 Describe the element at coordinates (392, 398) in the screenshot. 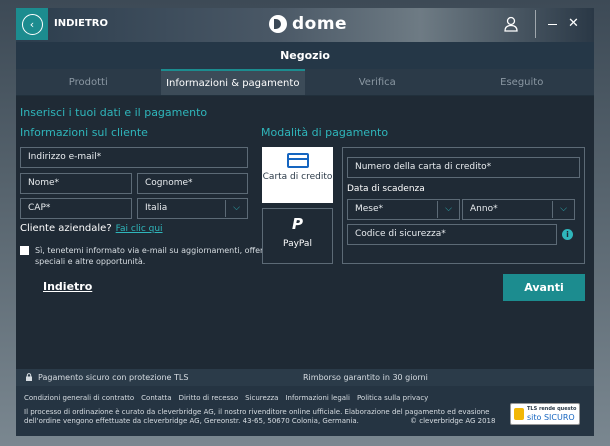

I see `footer-link-privacy: Politica sulla privacy` at that location.